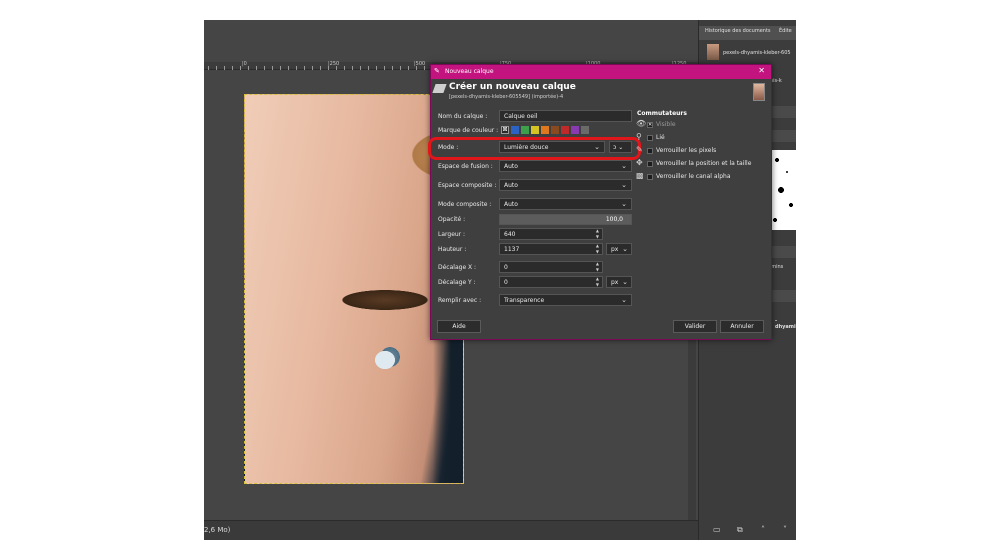 The width and height of the screenshot is (1000, 560). Describe the element at coordinates (704, 163) in the screenshot. I see `lock-position-label: Verrouiller la position et la taille` at that location.